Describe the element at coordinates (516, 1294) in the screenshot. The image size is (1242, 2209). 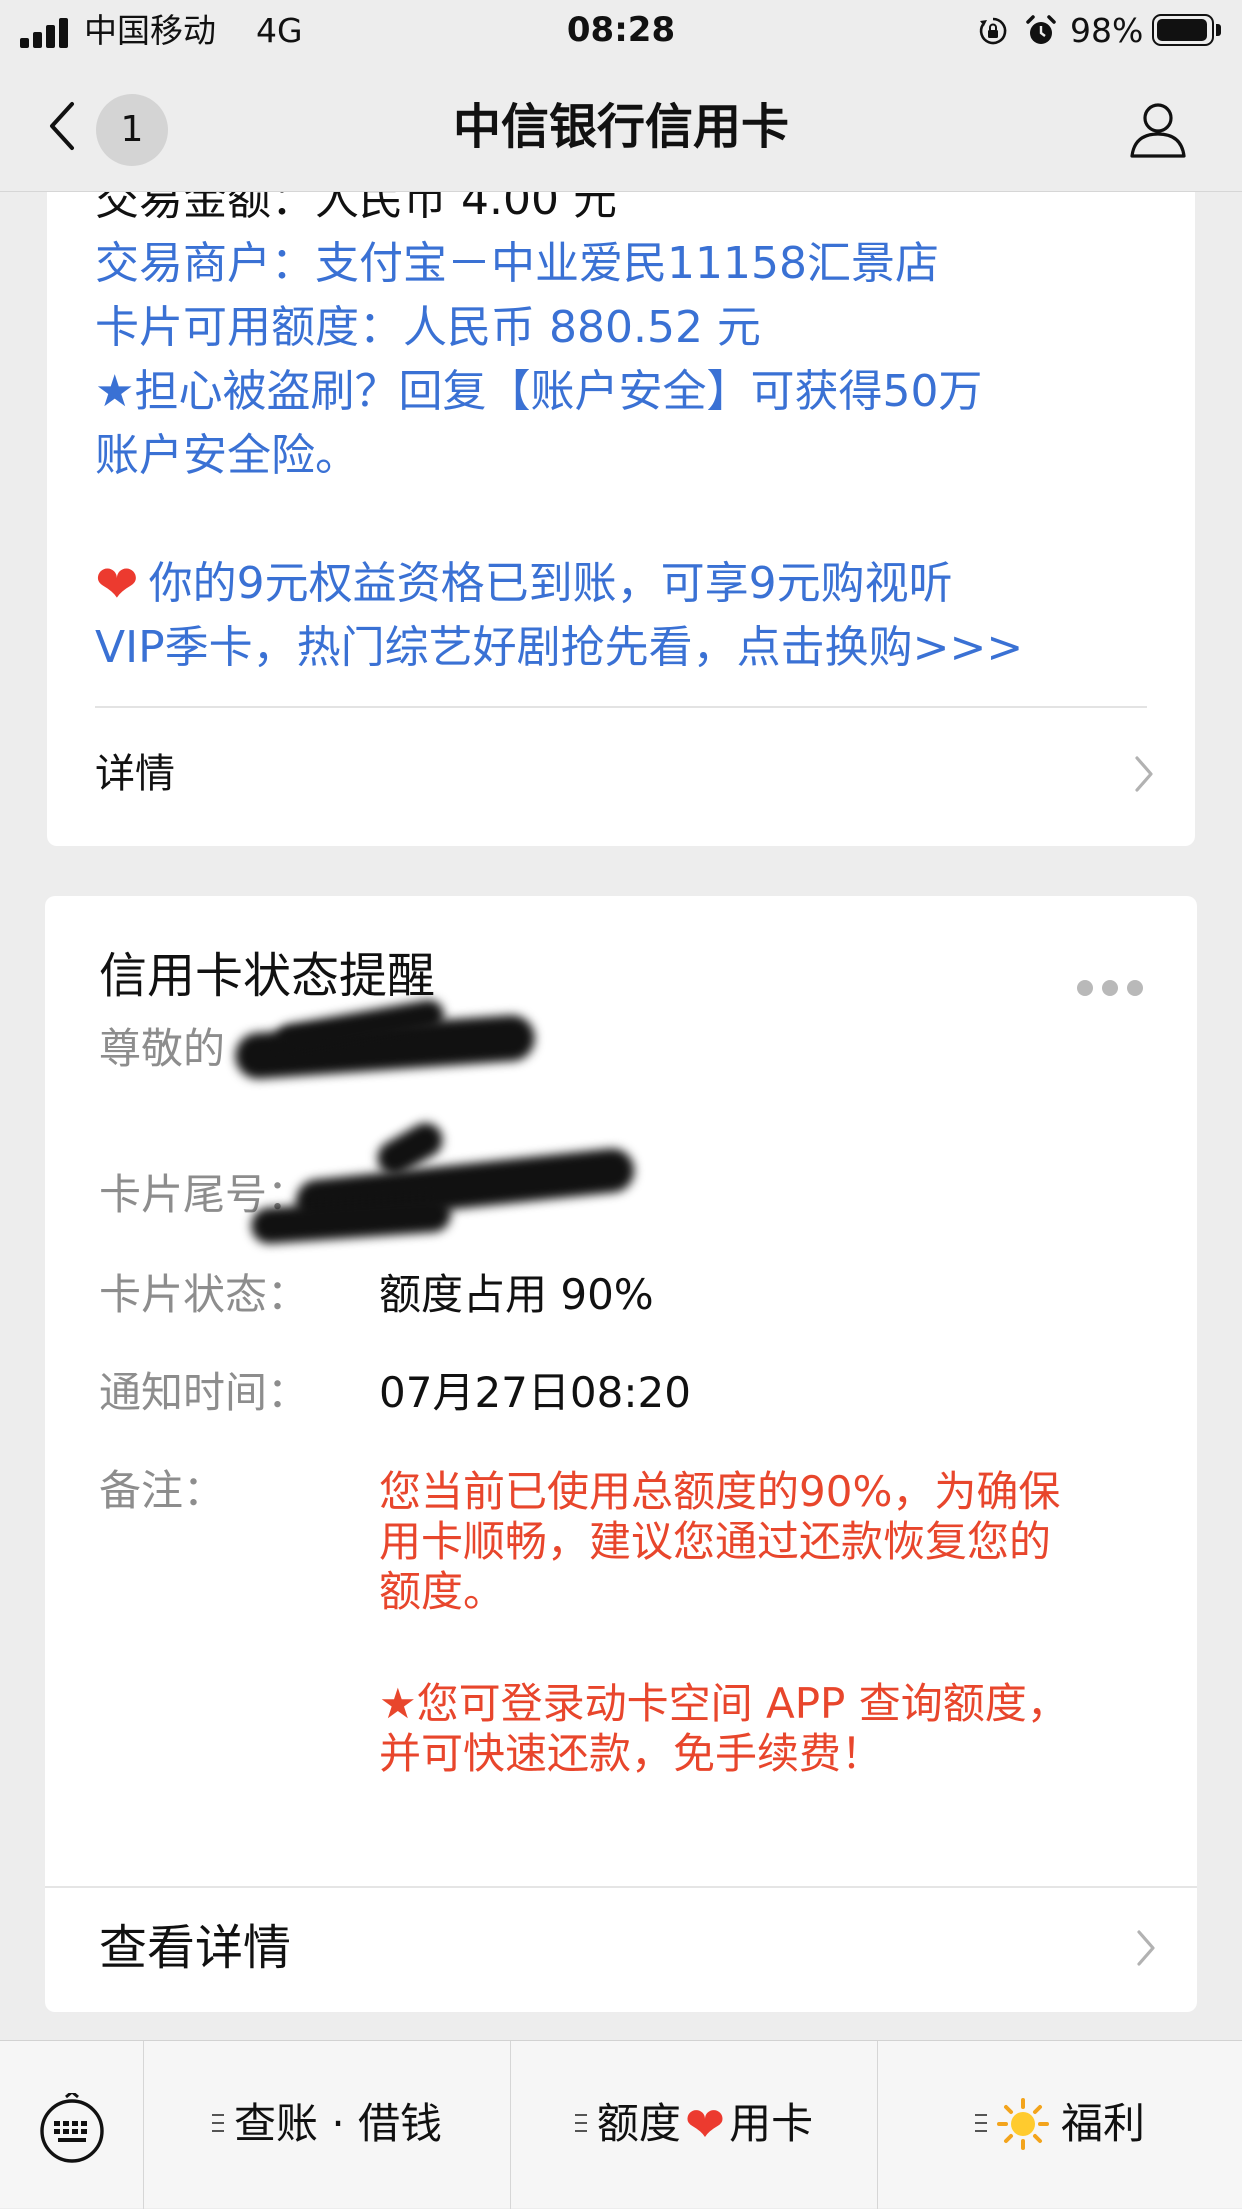
I see `card-status-value: 额度占用 90%` at that location.